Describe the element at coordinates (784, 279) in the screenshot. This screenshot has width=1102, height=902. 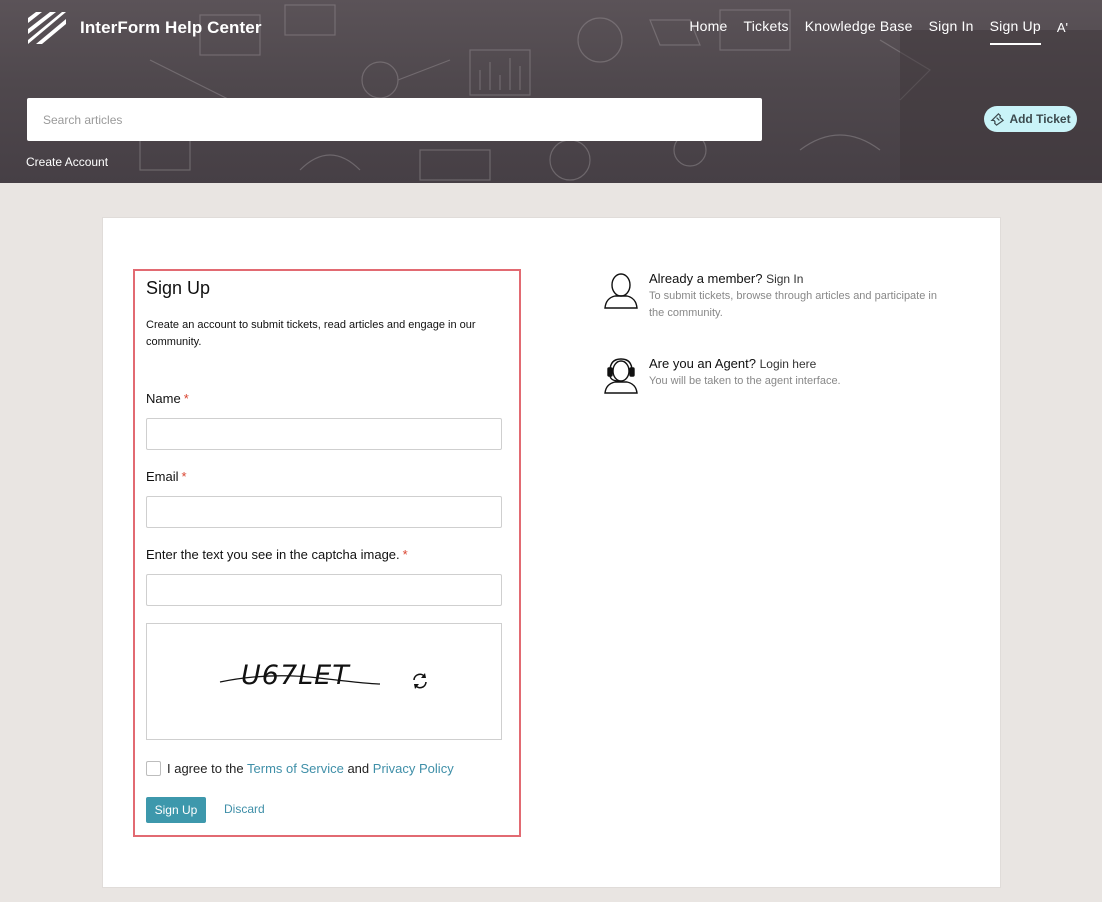
I see `member-sign-in-link: Sign In` at that location.